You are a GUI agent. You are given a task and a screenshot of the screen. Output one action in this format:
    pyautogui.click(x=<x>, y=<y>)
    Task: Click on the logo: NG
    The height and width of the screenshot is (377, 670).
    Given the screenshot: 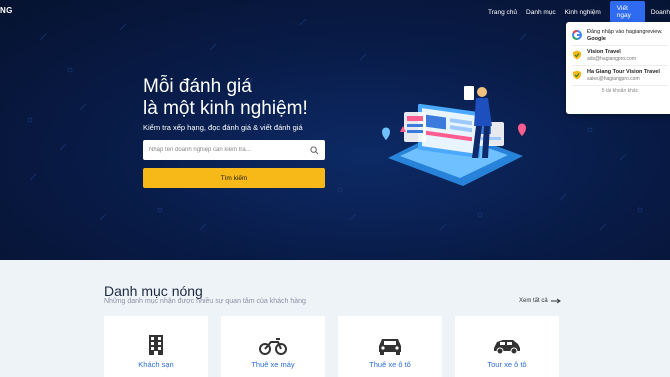 What is the action you would take?
    pyautogui.click(x=7, y=13)
    